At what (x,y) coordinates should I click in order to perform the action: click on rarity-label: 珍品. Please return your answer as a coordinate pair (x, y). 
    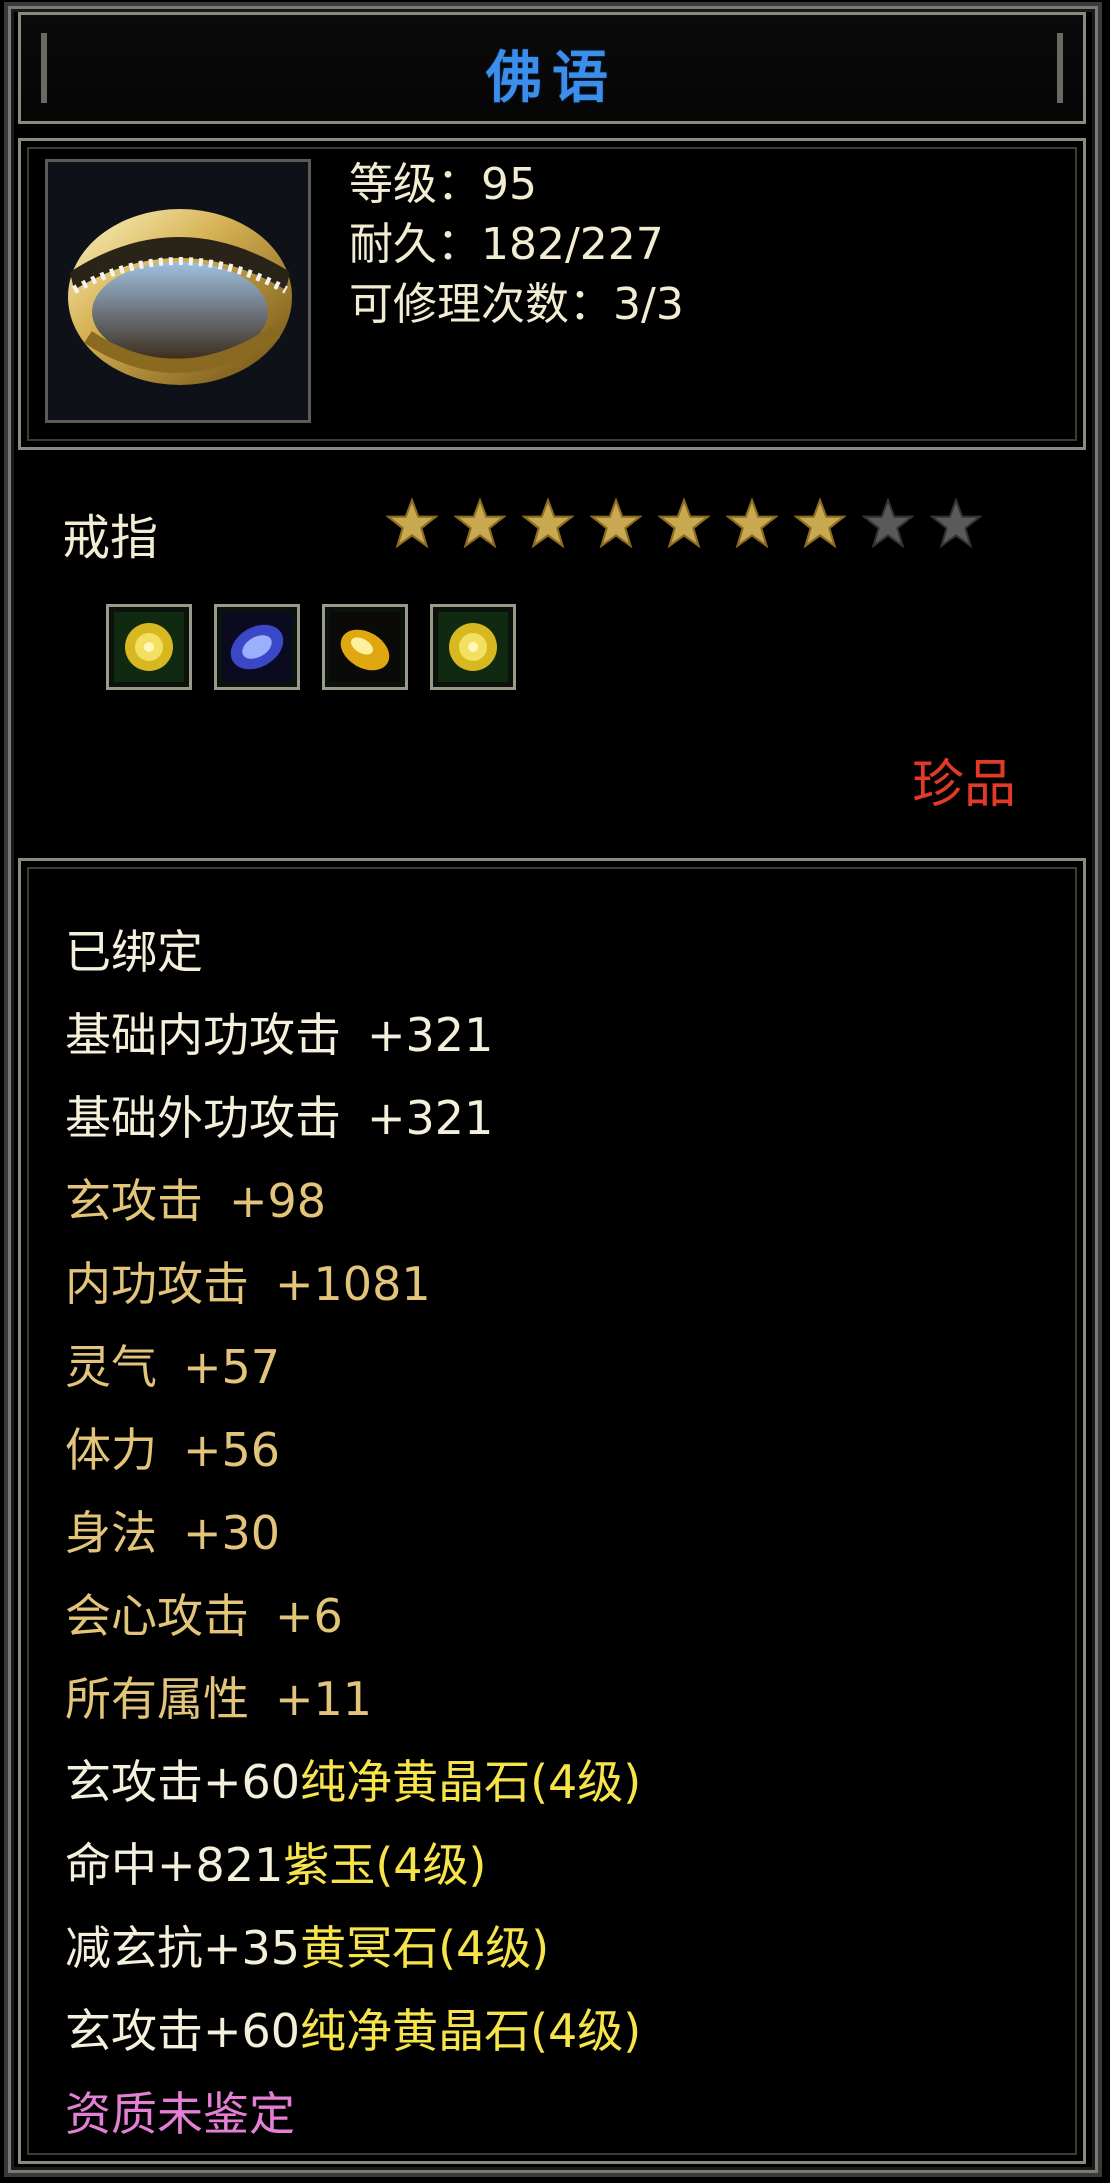
    Looking at the image, I should click on (963, 785).